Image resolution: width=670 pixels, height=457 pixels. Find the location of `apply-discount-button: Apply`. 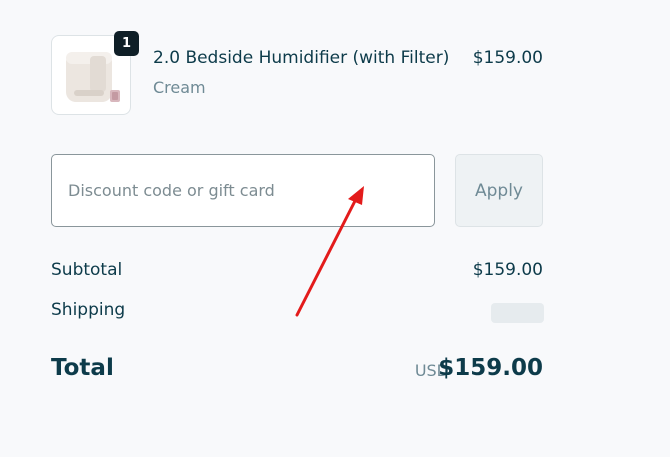

apply-discount-button: Apply is located at coordinates (499, 190).